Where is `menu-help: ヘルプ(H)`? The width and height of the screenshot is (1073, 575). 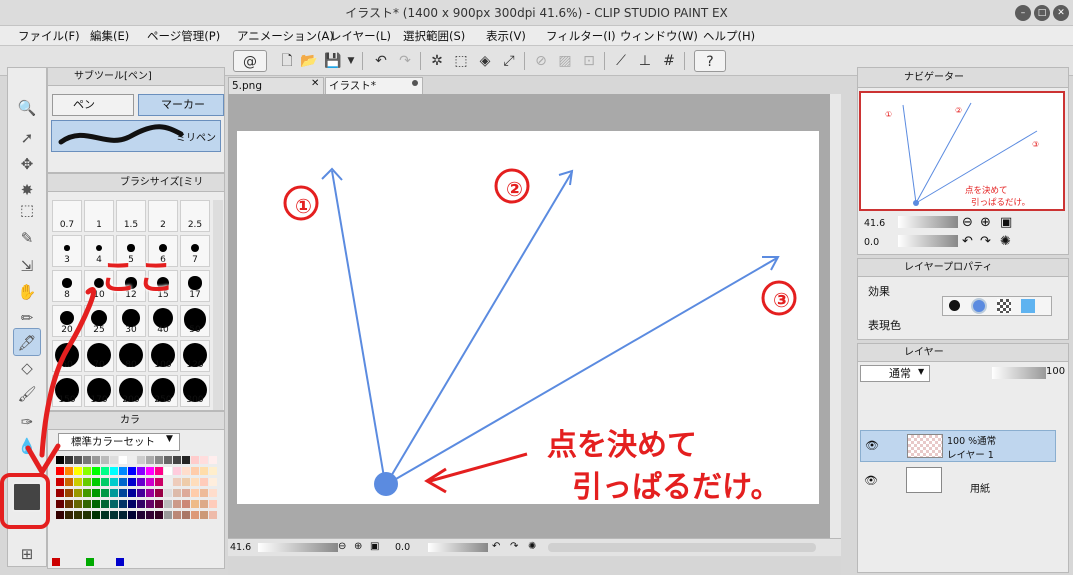 menu-help: ヘルプ(H) is located at coordinates (729, 36).